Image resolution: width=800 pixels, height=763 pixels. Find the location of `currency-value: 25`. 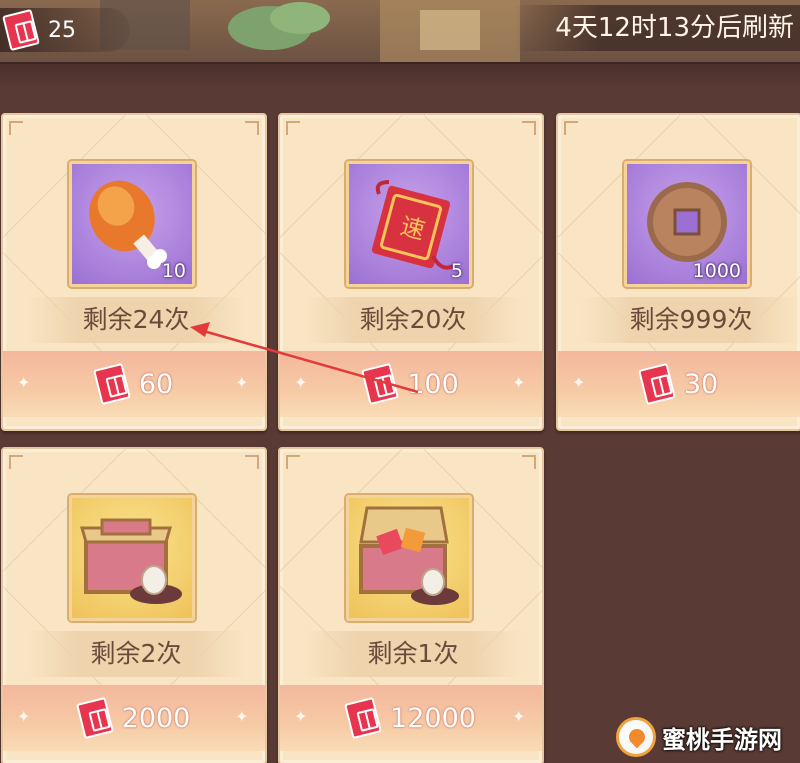

currency-value: 25 is located at coordinates (62, 30).